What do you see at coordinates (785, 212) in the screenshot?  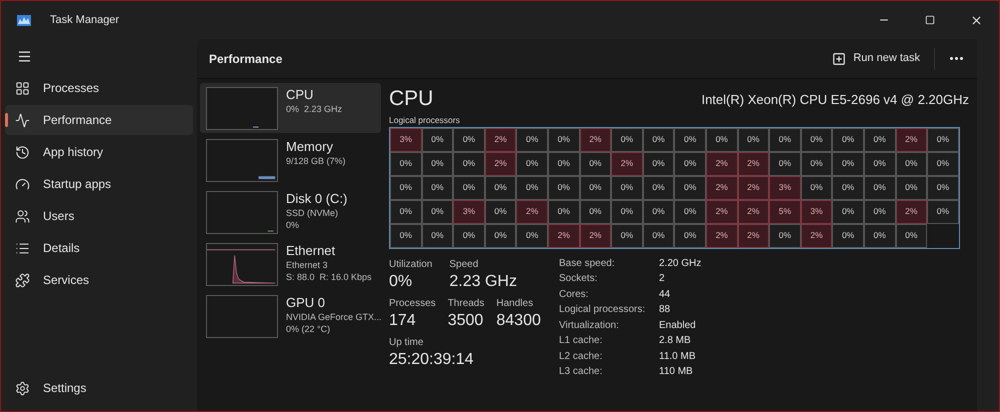 I see `processor-cell: 5%` at bounding box center [785, 212].